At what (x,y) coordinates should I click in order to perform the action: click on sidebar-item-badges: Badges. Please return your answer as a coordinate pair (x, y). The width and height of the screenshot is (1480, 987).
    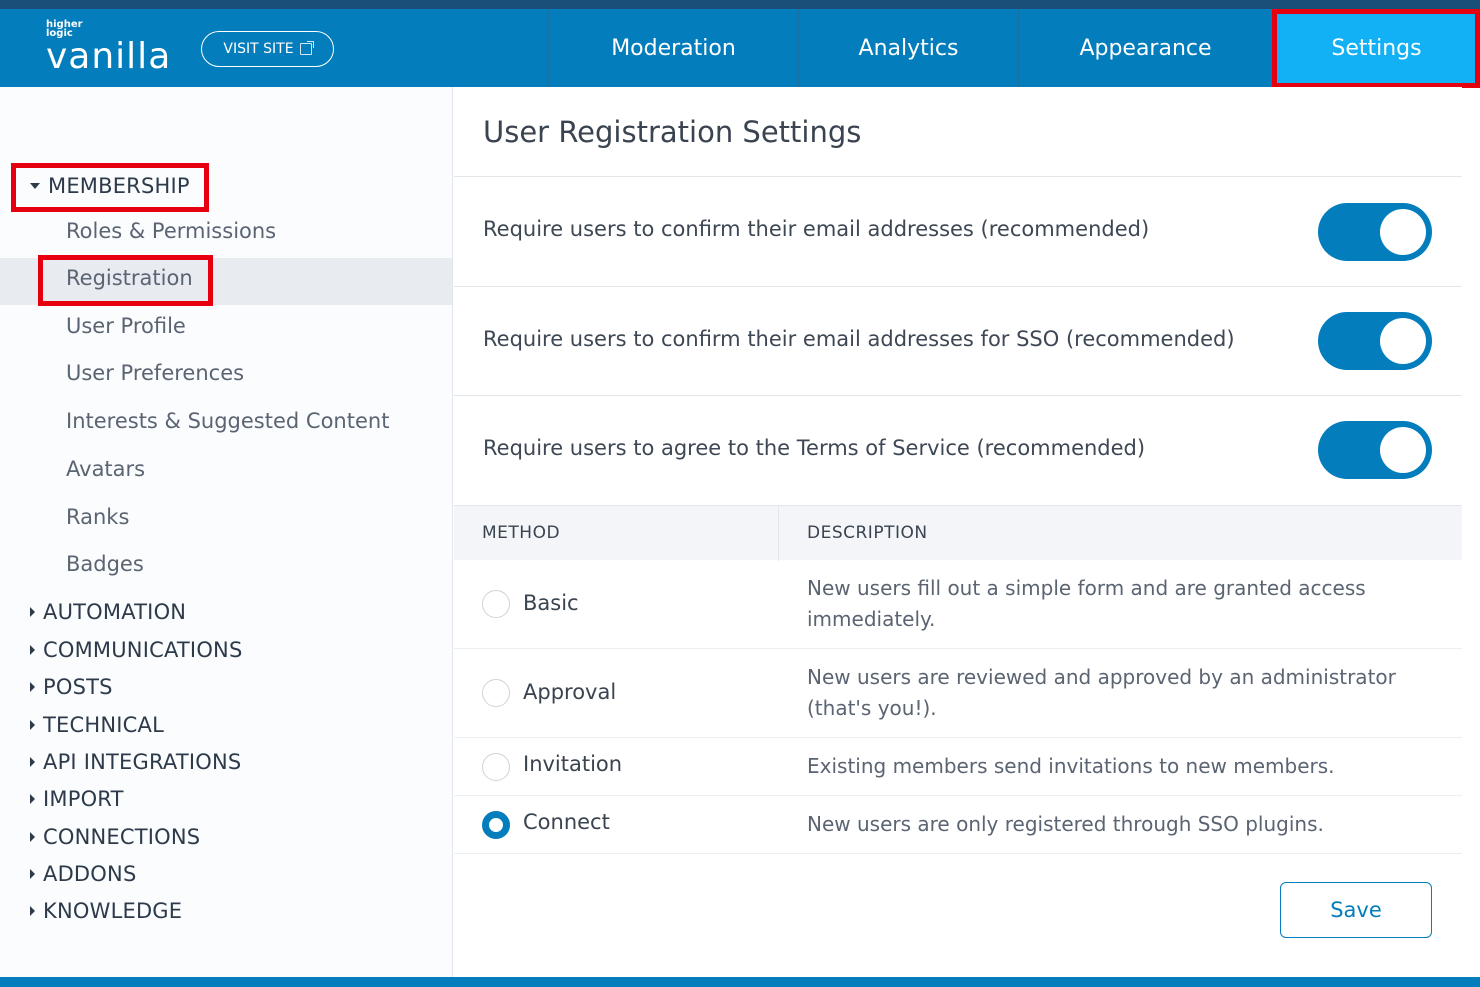
    Looking at the image, I should click on (105, 564).